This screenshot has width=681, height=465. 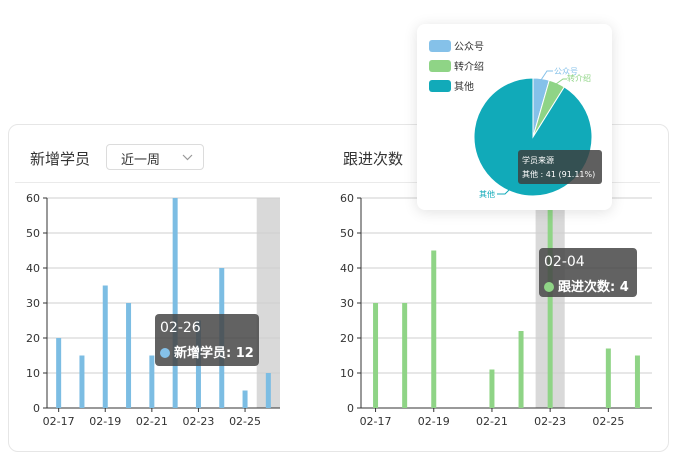 What do you see at coordinates (560, 167) in the screenshot?
I see `pie-tooltip: 学员来源 其他 : 41 (91.11%)` at bounding box center [560, 167].